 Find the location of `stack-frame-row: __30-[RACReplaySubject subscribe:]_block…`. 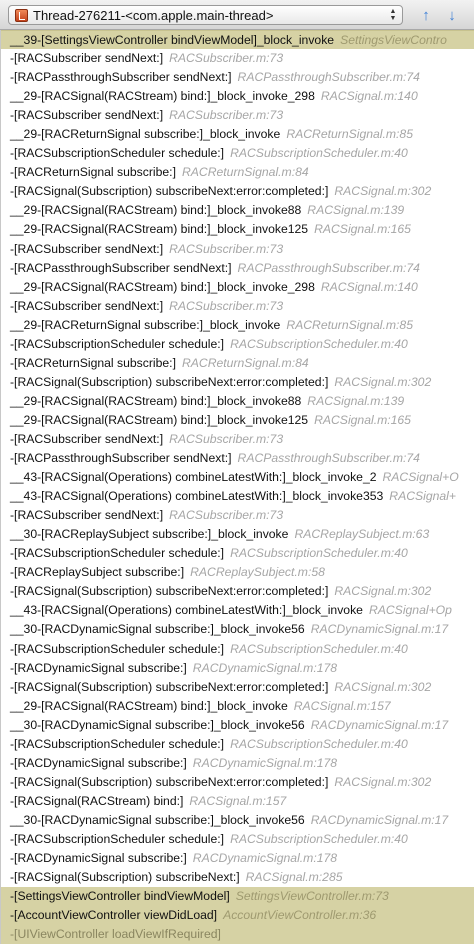

stack-frame-row: __30-[RACReplaySubject subscribe:]_block… is located at coordinates (237, 534).